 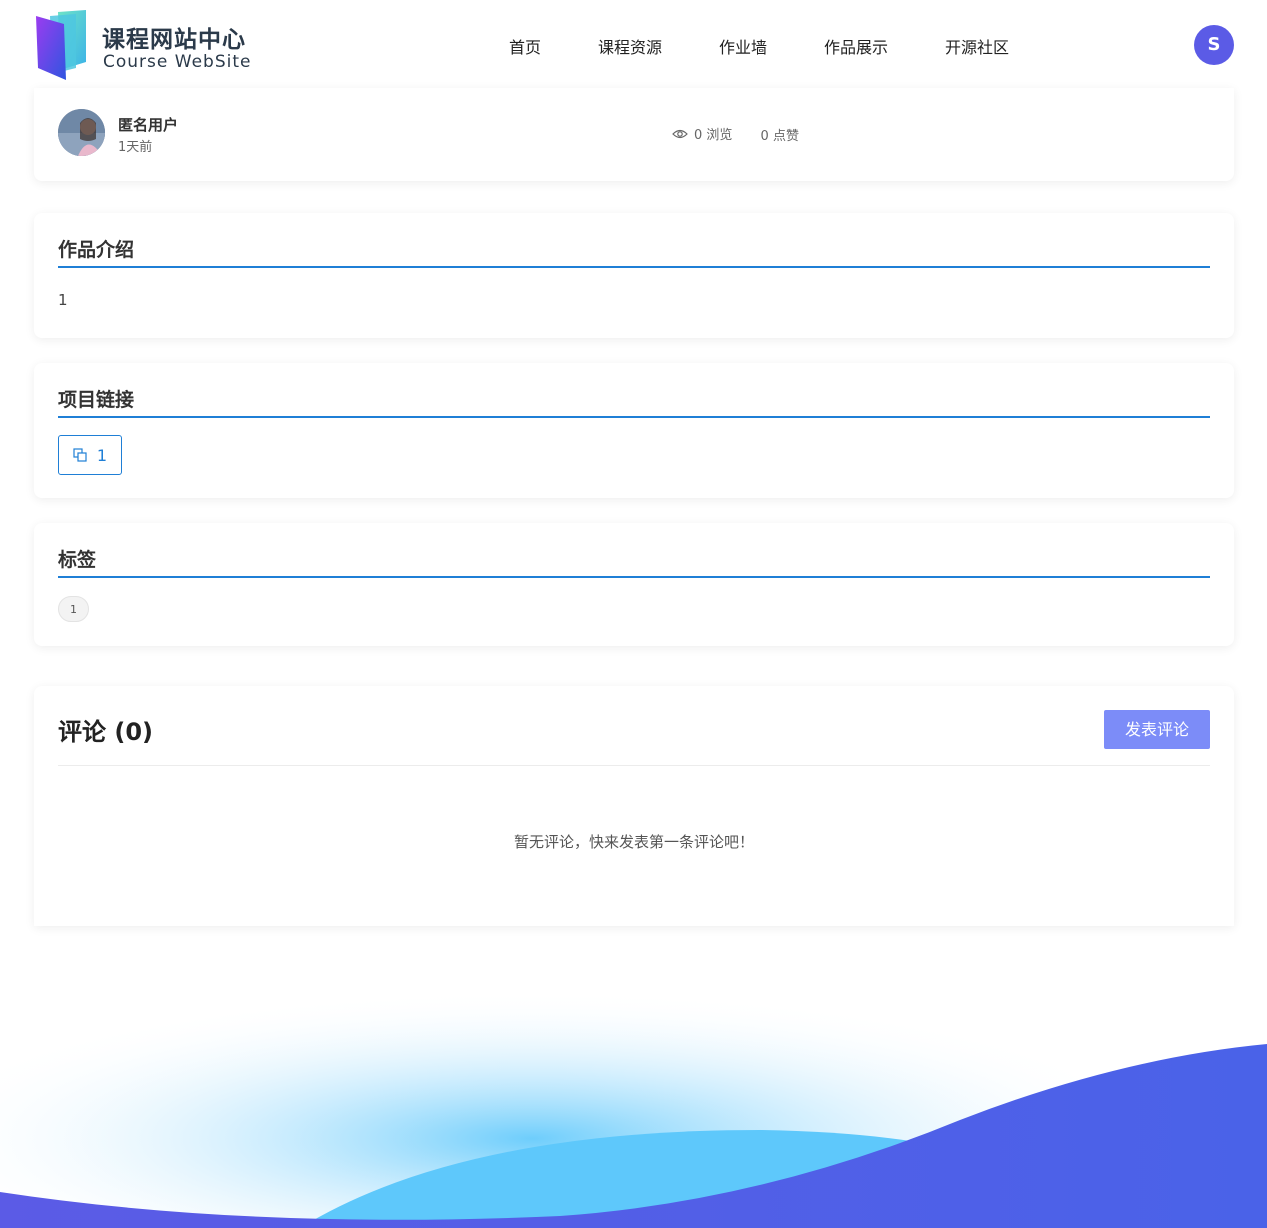 What do you see at coordinates (1214, 45) in the screenshot?
I see `user-avatar-button: S` at bounding box center [1214, 45].